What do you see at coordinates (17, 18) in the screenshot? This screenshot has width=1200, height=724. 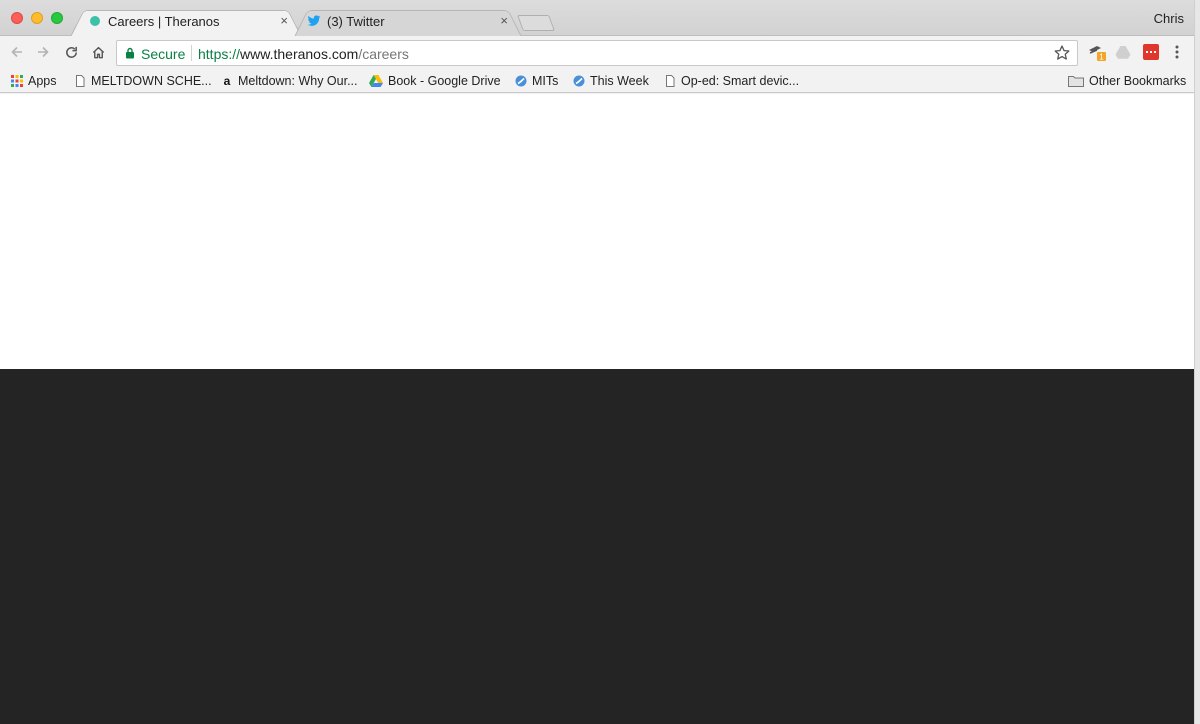 I see `window-close-button` at bounding box center [17, 18].